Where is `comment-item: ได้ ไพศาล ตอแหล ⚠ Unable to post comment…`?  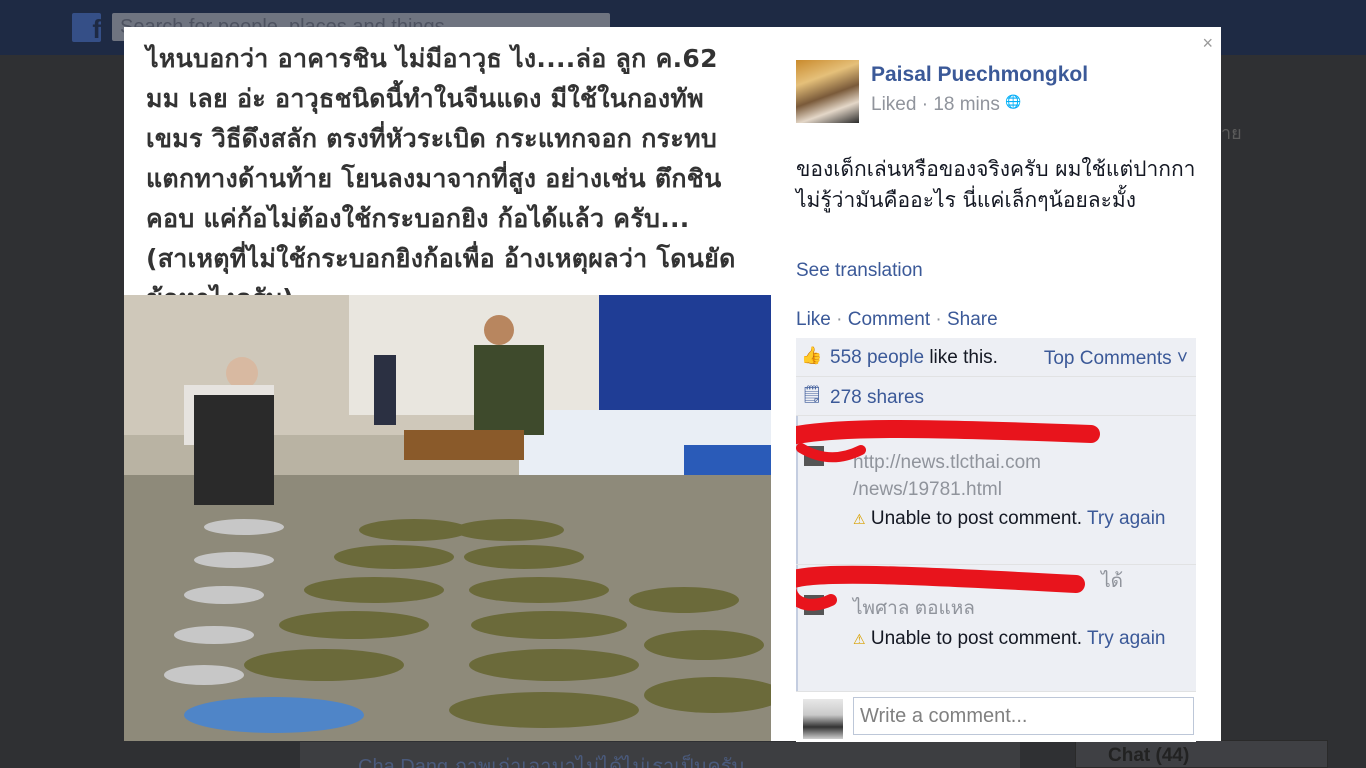
comment-item: ได้ ไพศาล ตอแหล ⚠ Unable to post comment… is located at coordinates (996, 628).